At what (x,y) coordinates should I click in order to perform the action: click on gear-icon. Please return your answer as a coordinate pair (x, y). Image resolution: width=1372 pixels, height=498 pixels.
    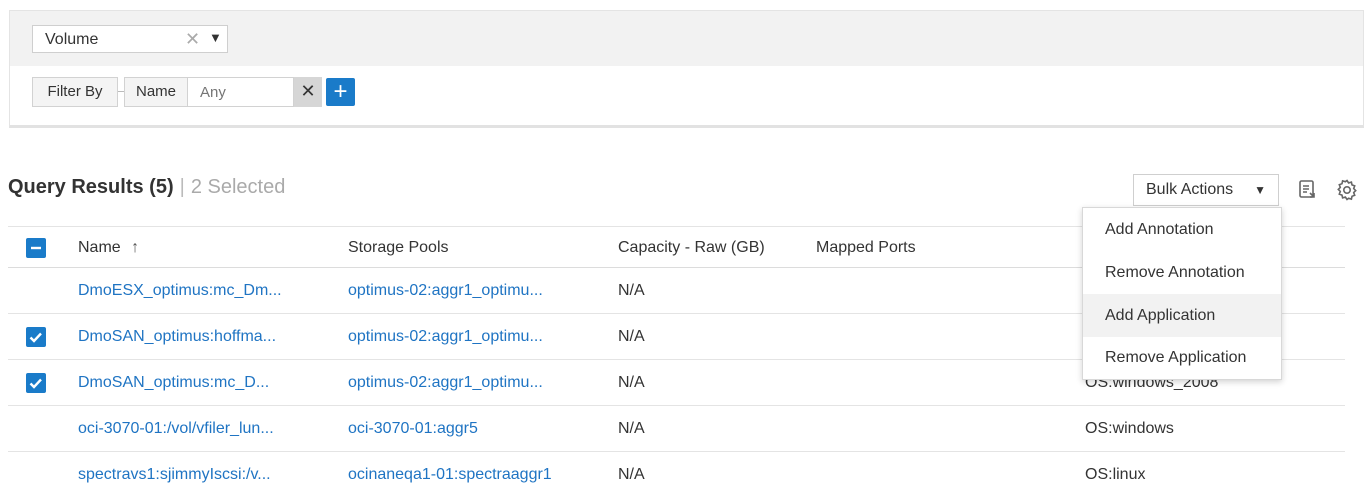
    Looking at the image, I should click on (1347, 190).